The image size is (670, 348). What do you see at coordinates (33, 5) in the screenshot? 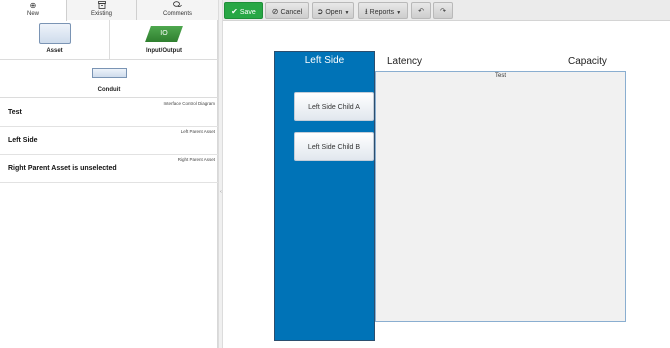
I see `plus-circle-icon: ⊕` at bounding box center [33, 5].